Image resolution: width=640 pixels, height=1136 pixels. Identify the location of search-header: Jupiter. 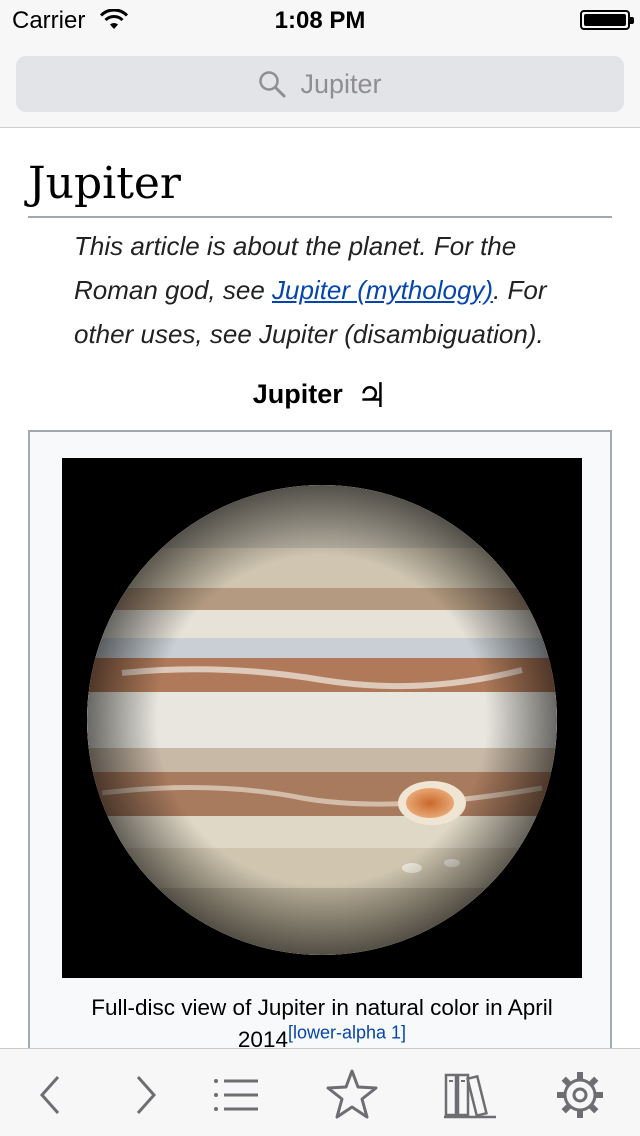
(320, 84).